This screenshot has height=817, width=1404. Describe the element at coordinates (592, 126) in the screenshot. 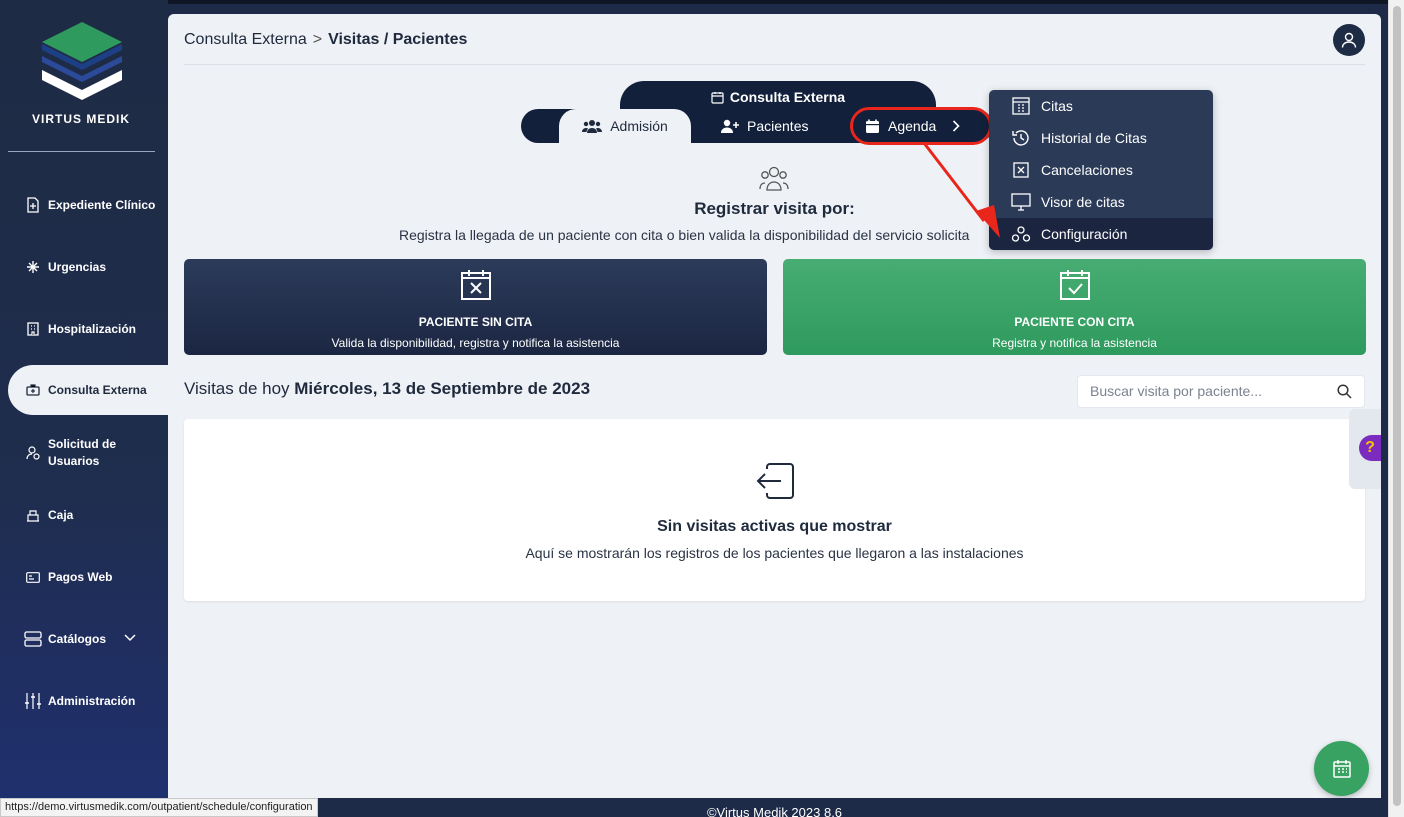

I see `users-icon` at that location.